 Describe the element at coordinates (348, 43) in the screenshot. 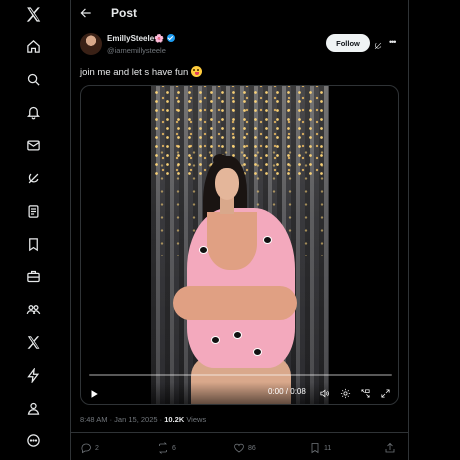

I see `follow-button: Follow` at that location.